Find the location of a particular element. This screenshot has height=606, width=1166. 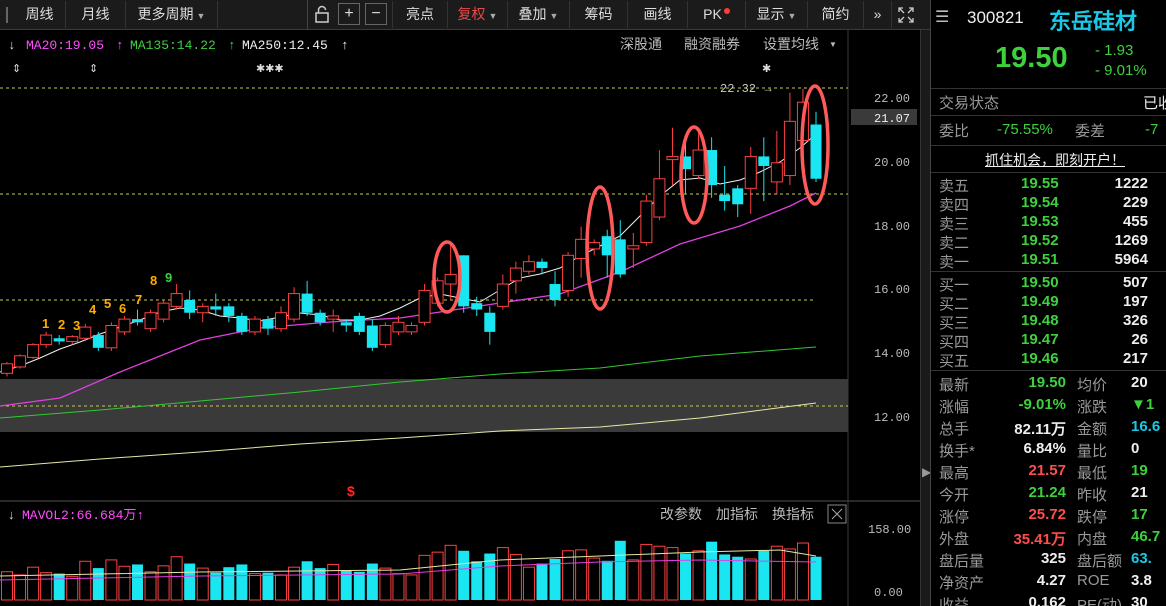

fuquan-dropdown: 复权 ▼ is located at coordinates (478, 14).